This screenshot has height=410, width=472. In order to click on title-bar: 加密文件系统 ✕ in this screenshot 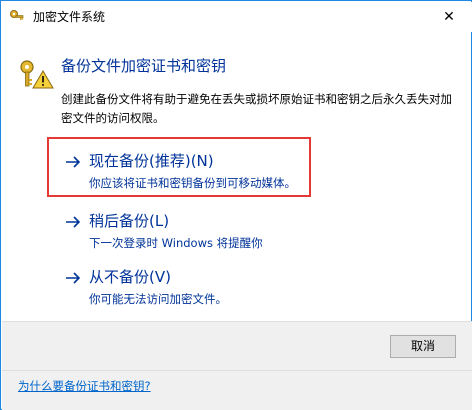, I will do `click(237, 17)`.